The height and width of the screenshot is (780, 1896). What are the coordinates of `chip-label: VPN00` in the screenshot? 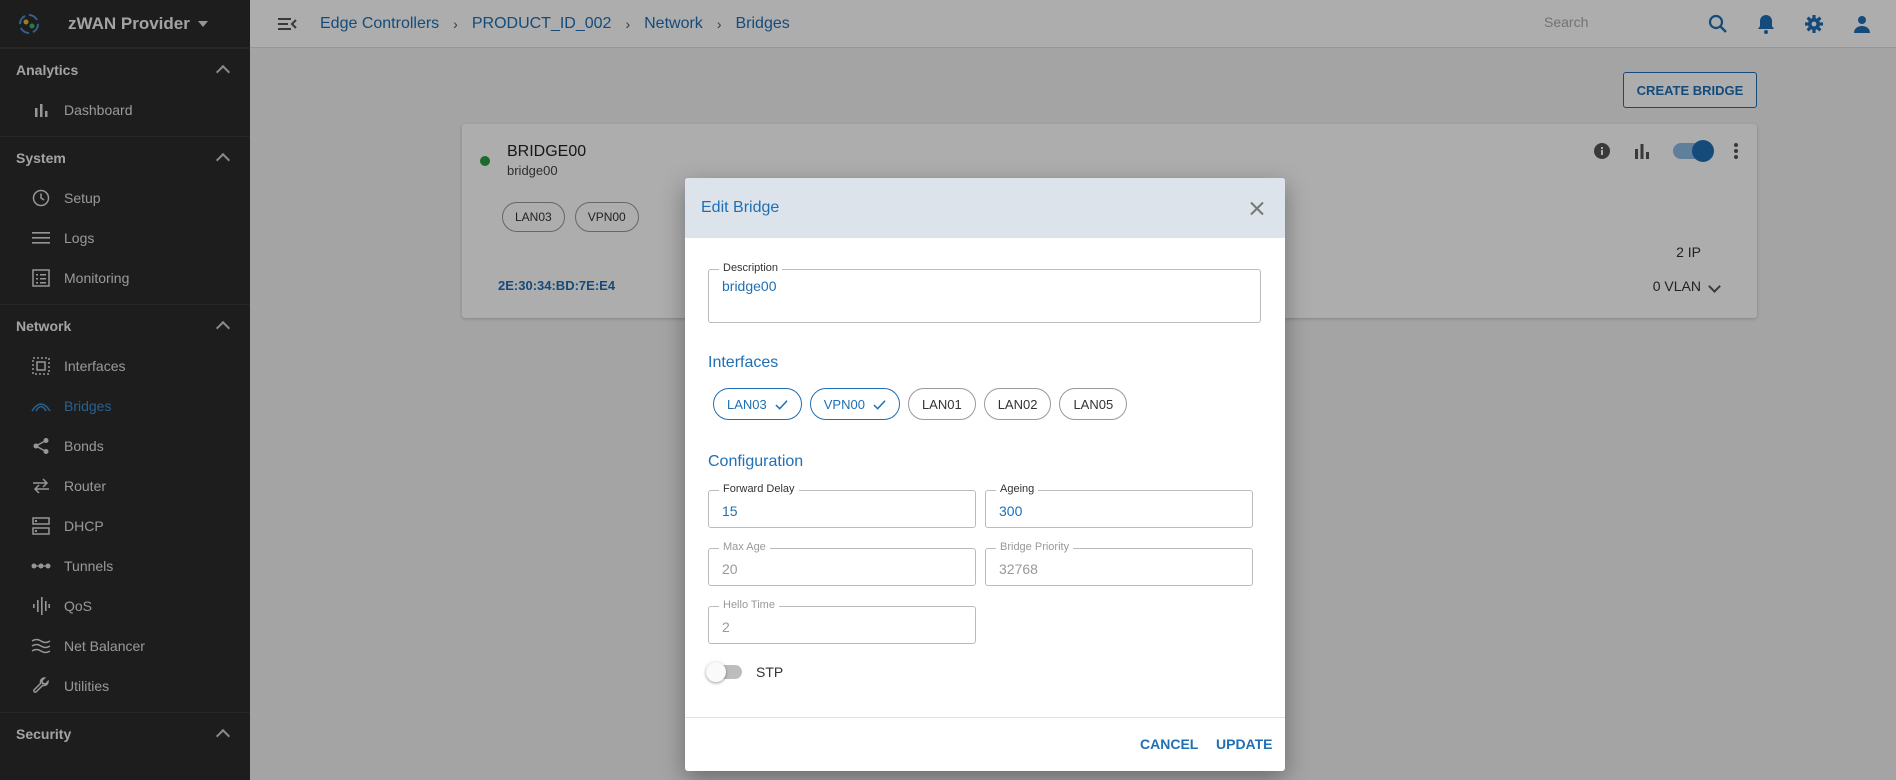 It's located at (844, 404).